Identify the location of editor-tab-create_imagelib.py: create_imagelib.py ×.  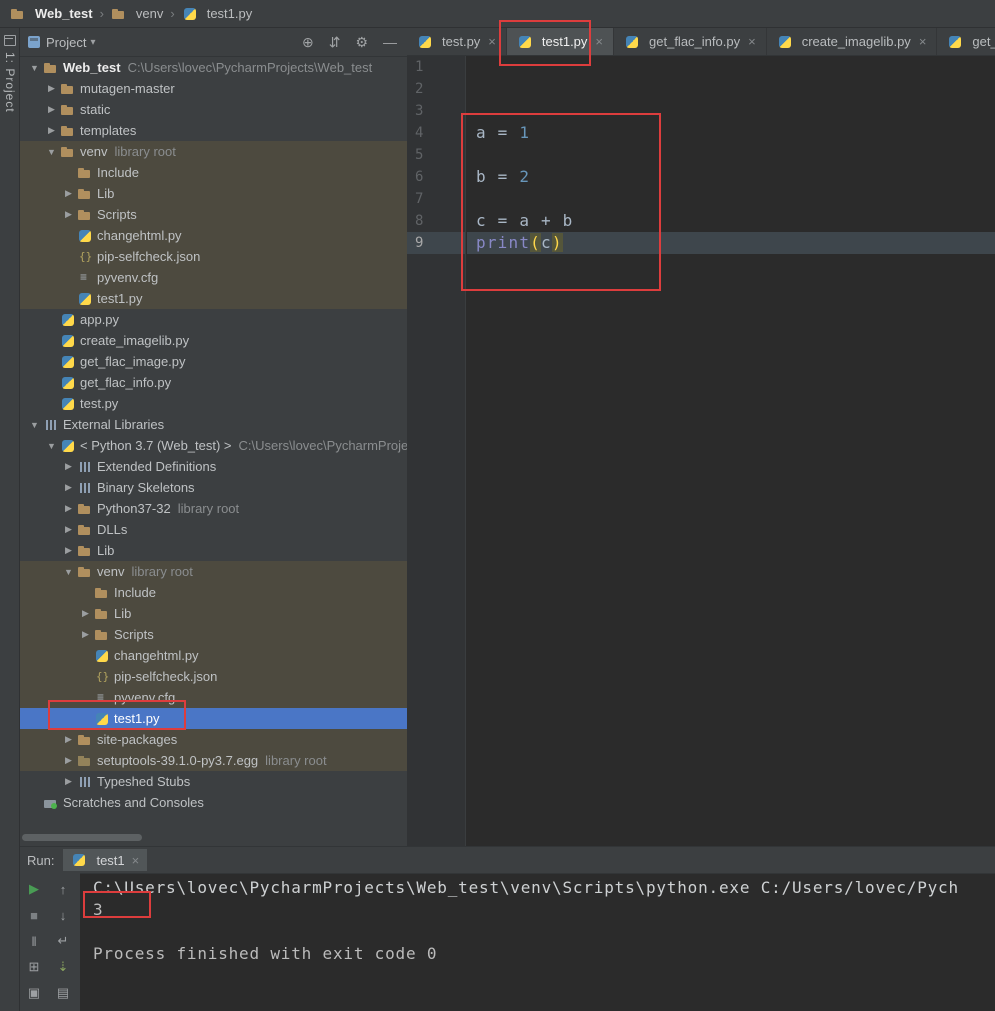
(852, 41).